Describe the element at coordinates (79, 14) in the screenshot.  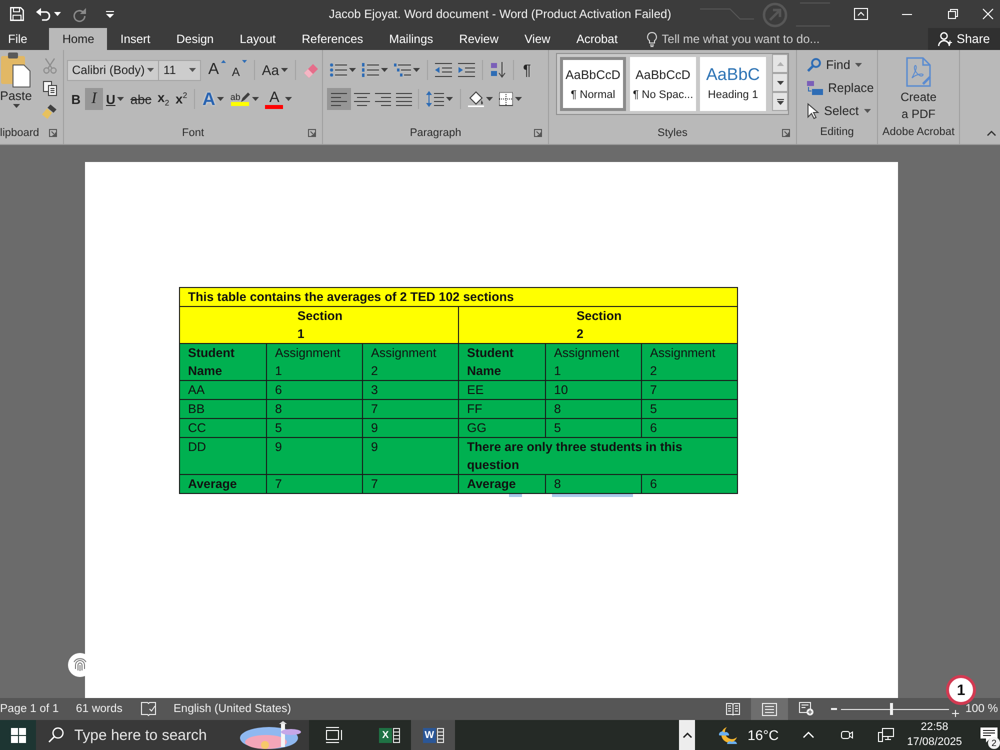
I see `redo-icon` at that location.